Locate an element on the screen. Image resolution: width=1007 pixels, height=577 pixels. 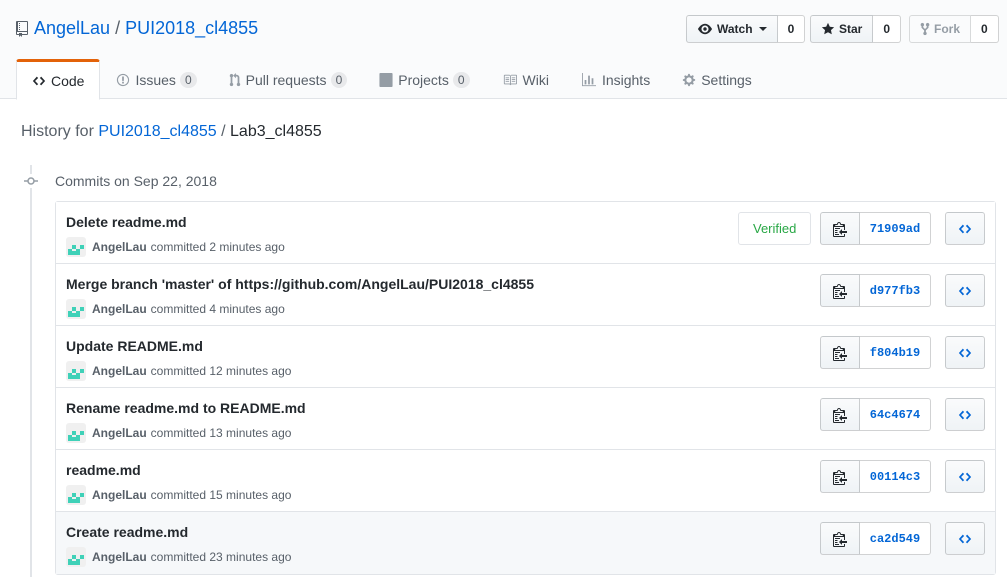
commits-date-heading: Commits on Sep 22, 2018 is located at coordinates (136, 181).